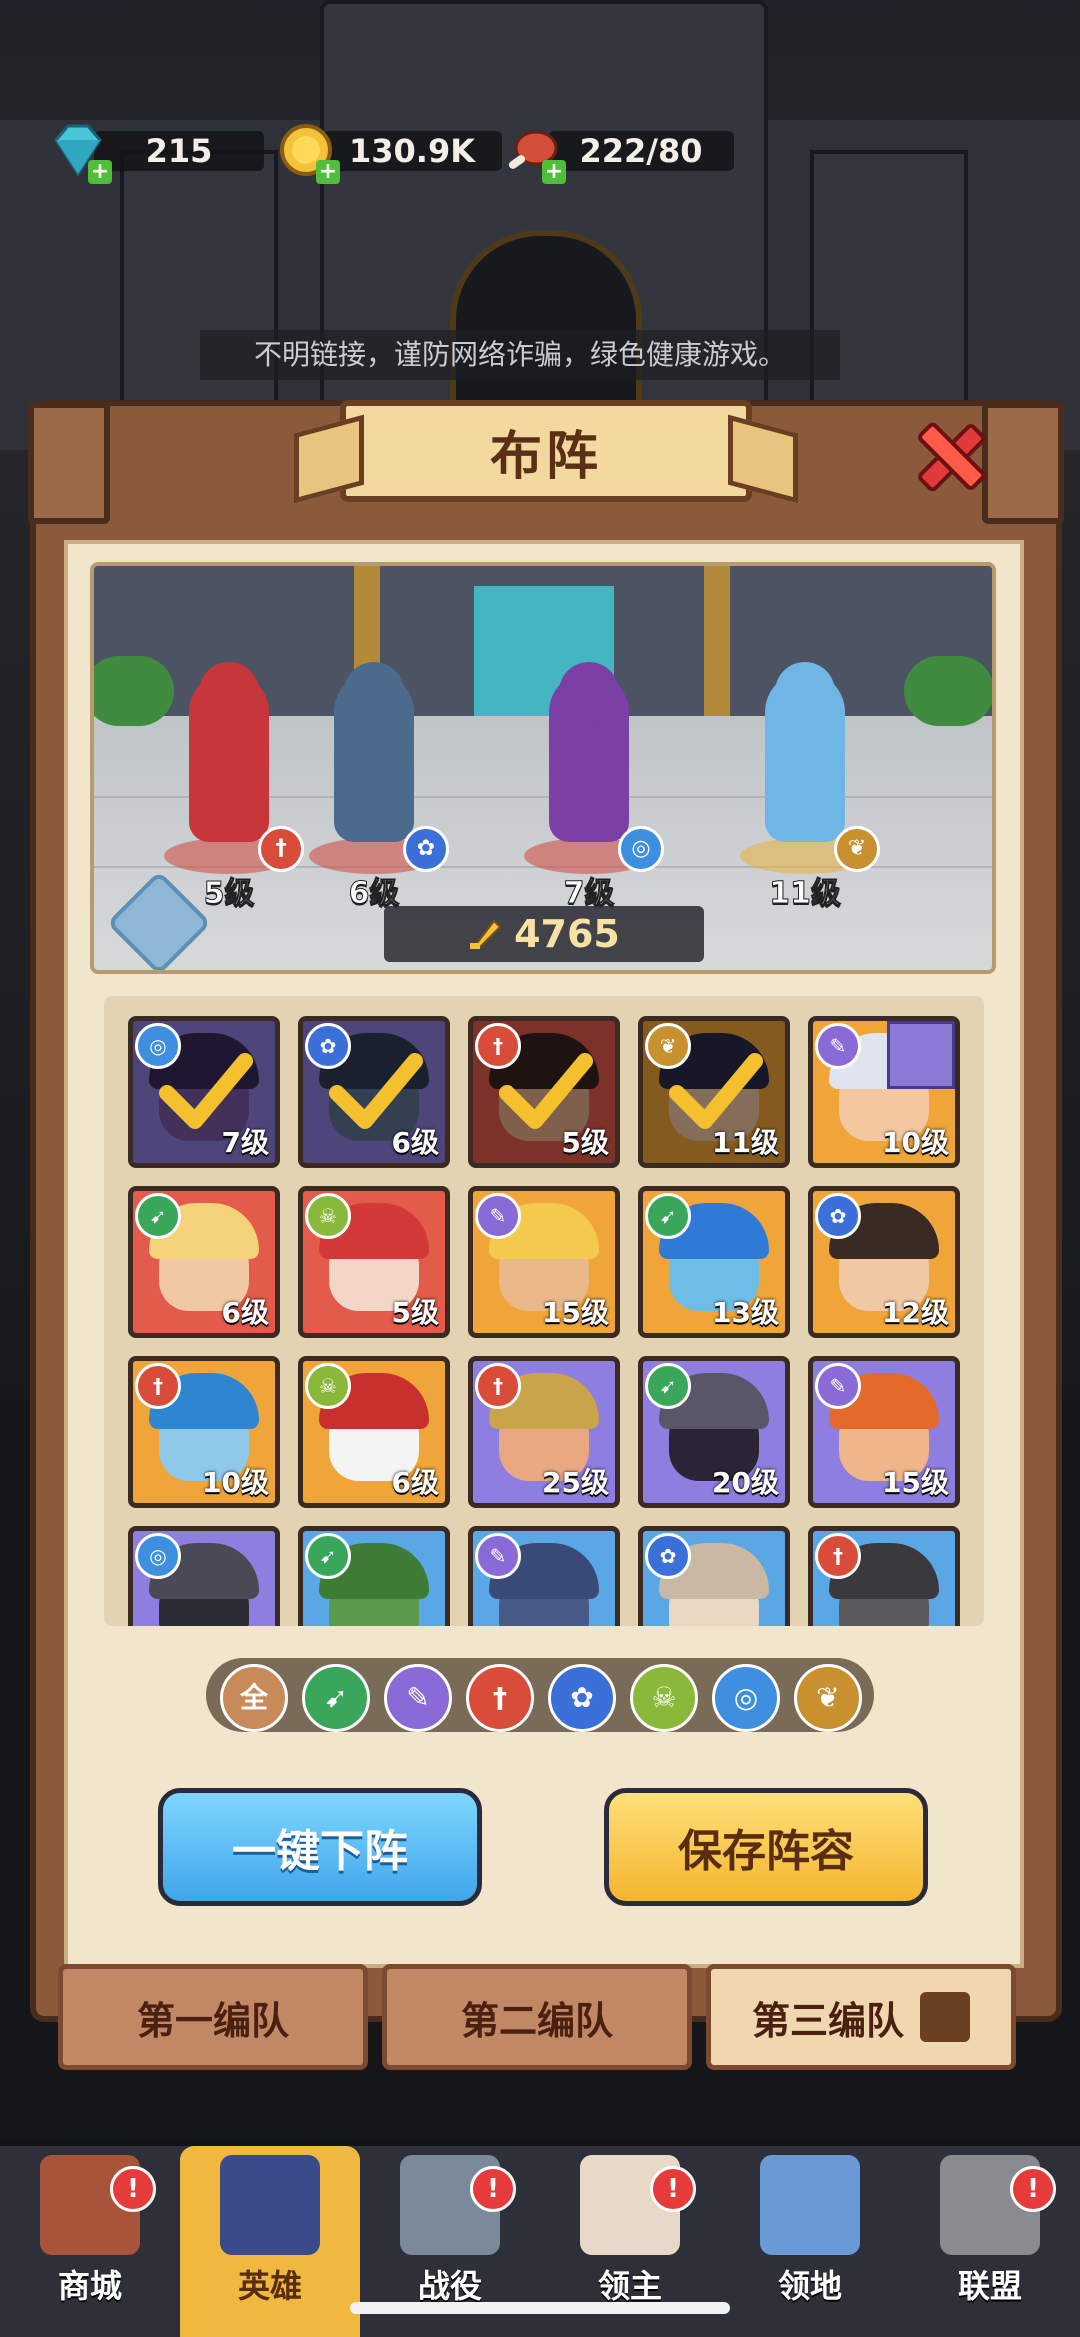 Image resolution: width=1080 pixels, height=2337 pixels. I want to click on home-indicator, so click(540, 2308).